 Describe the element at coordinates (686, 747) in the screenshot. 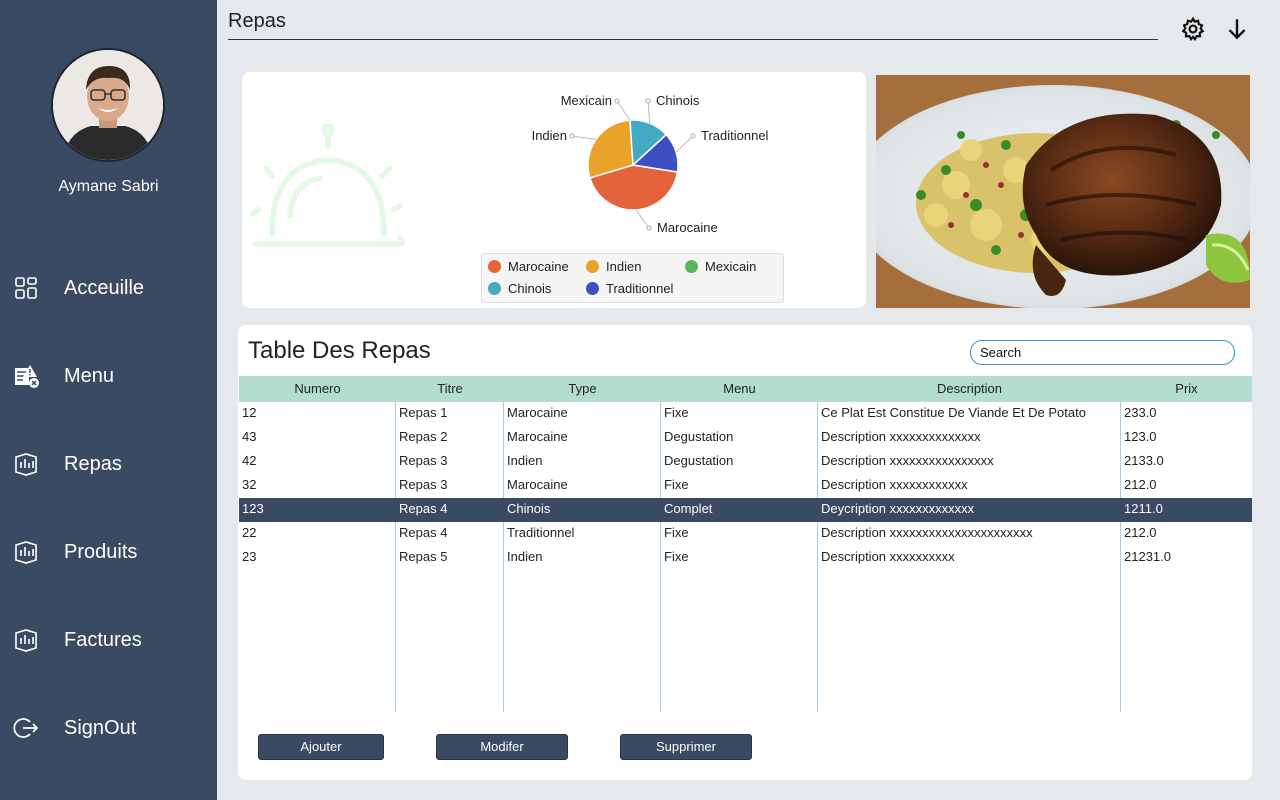

I see `delete-button: Supprimer` at that location.